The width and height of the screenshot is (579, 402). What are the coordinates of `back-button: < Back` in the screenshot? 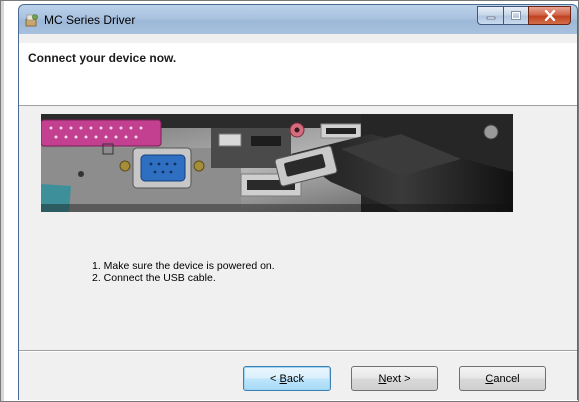 It's located at (287, 378).